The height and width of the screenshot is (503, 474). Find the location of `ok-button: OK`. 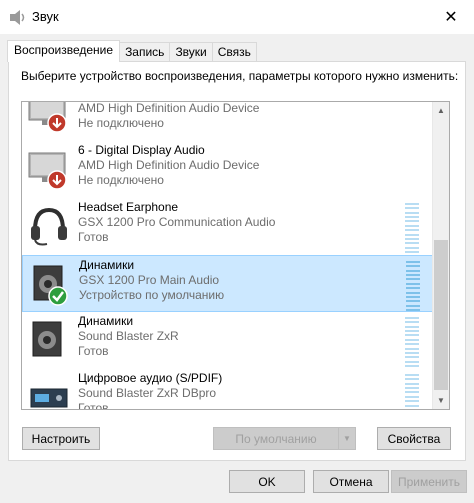

ok-button: OK is located at coordinates (267, 481).